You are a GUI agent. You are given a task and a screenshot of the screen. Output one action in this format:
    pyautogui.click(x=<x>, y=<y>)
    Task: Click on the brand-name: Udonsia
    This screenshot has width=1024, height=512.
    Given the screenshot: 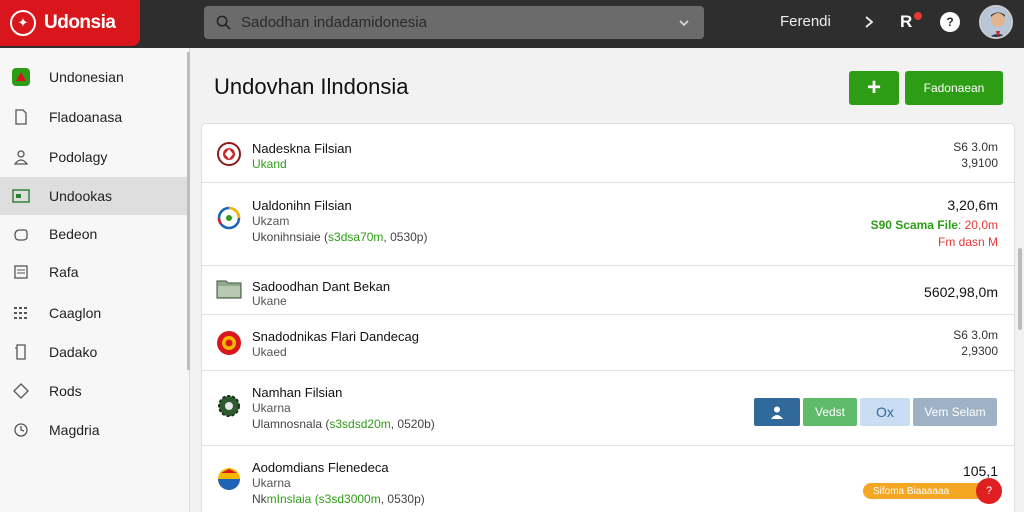 What is the action you would take?
    pyautogui.click(x=80, y=22)
    